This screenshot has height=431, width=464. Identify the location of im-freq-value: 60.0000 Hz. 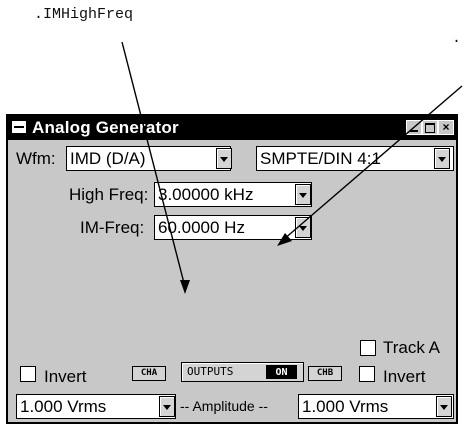
(201, 227).